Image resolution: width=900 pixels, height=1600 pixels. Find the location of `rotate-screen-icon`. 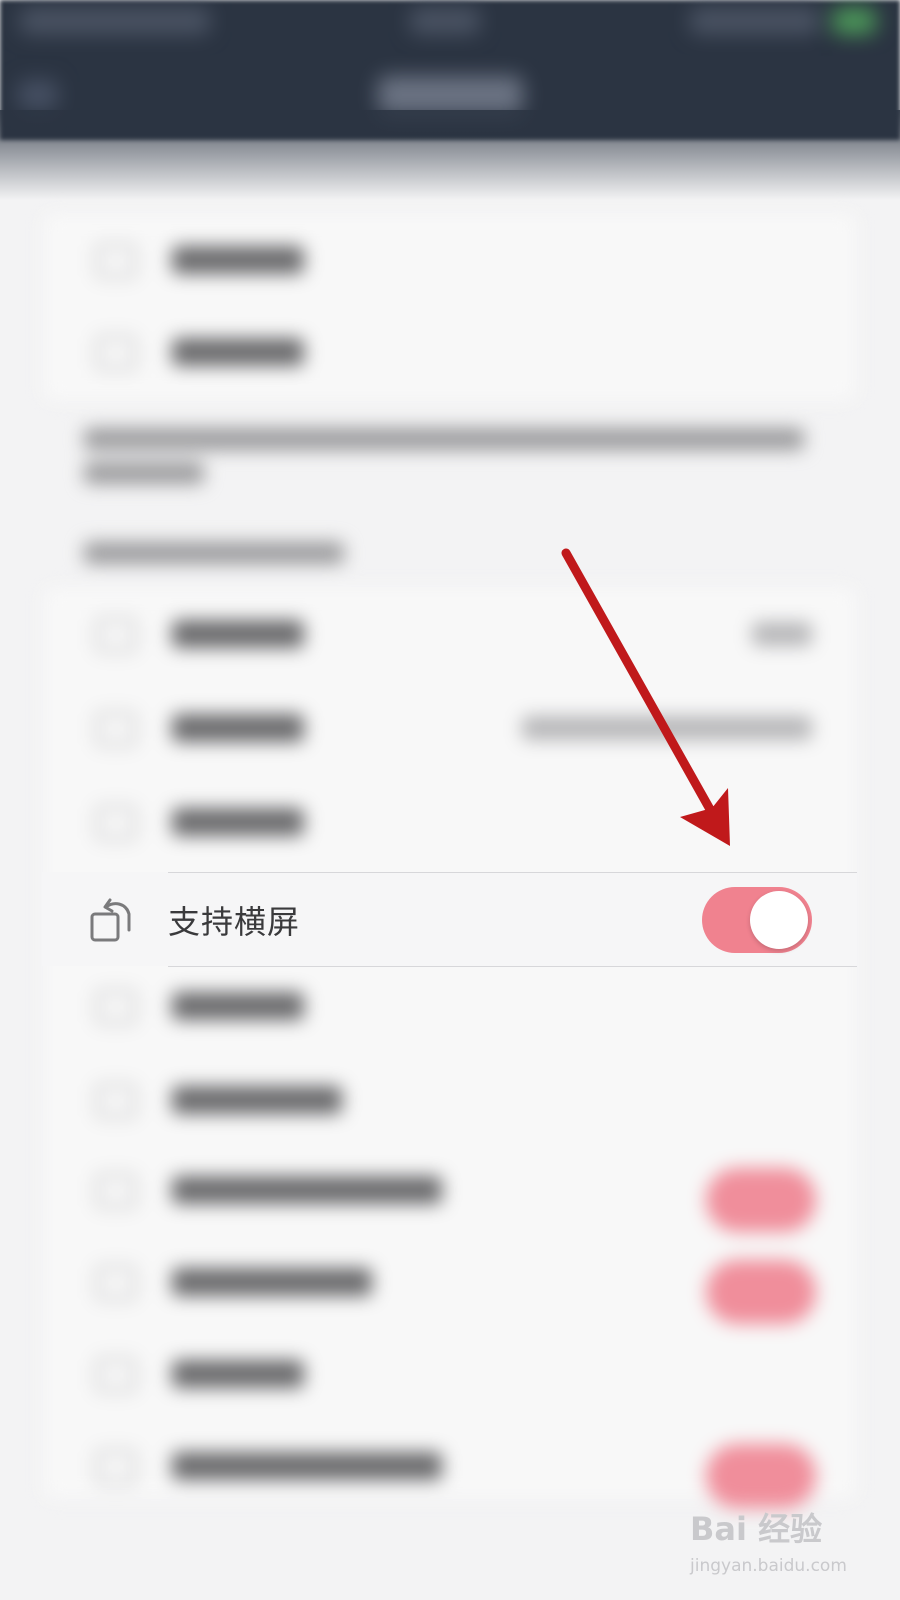

rotate-screen-icon is located at coordinates (110, 920).